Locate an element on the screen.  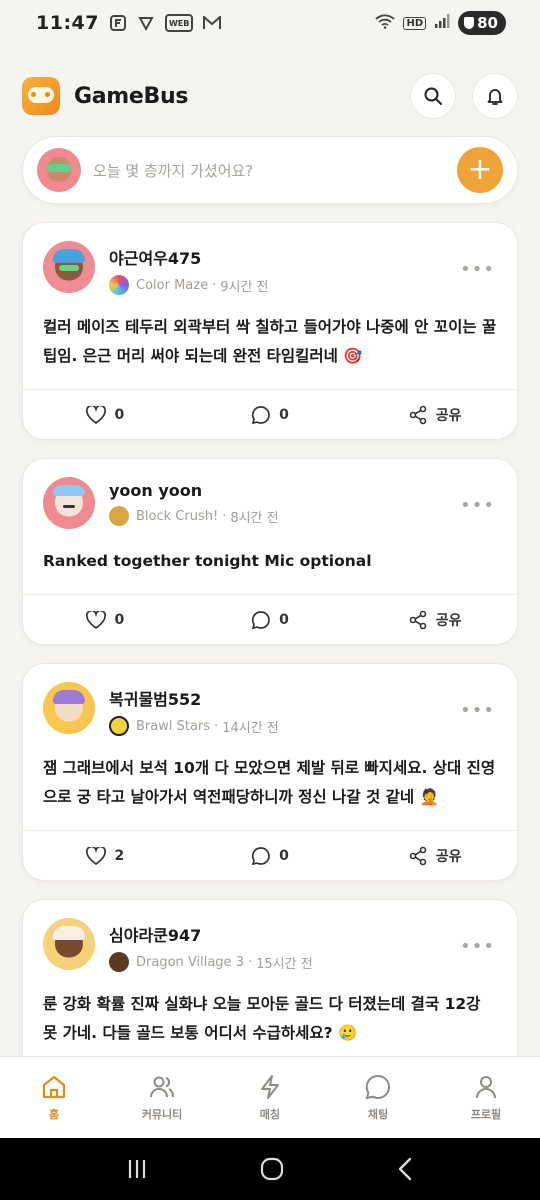
author-name: 복귀물범552 is located at coordinates (194, 698).